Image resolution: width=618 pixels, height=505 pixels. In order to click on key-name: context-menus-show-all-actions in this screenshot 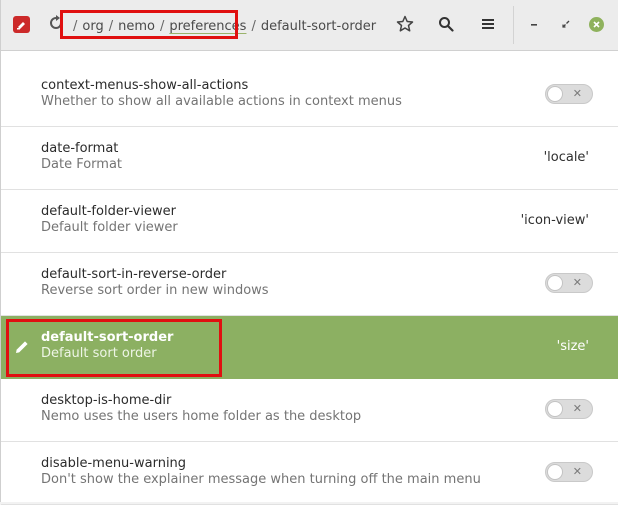, I will do `click(145, 85)`.